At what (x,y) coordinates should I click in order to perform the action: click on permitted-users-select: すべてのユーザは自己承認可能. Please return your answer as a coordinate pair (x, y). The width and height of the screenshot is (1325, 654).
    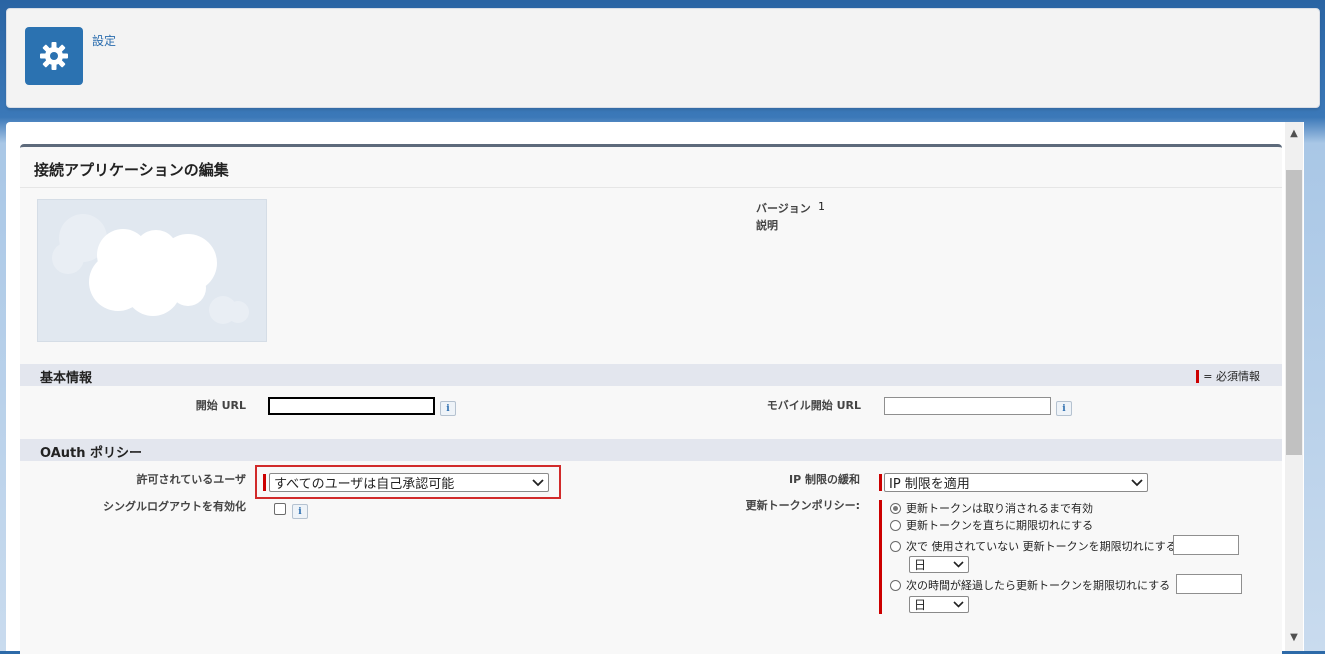
    Looking at the image, I should click on (409, 482).